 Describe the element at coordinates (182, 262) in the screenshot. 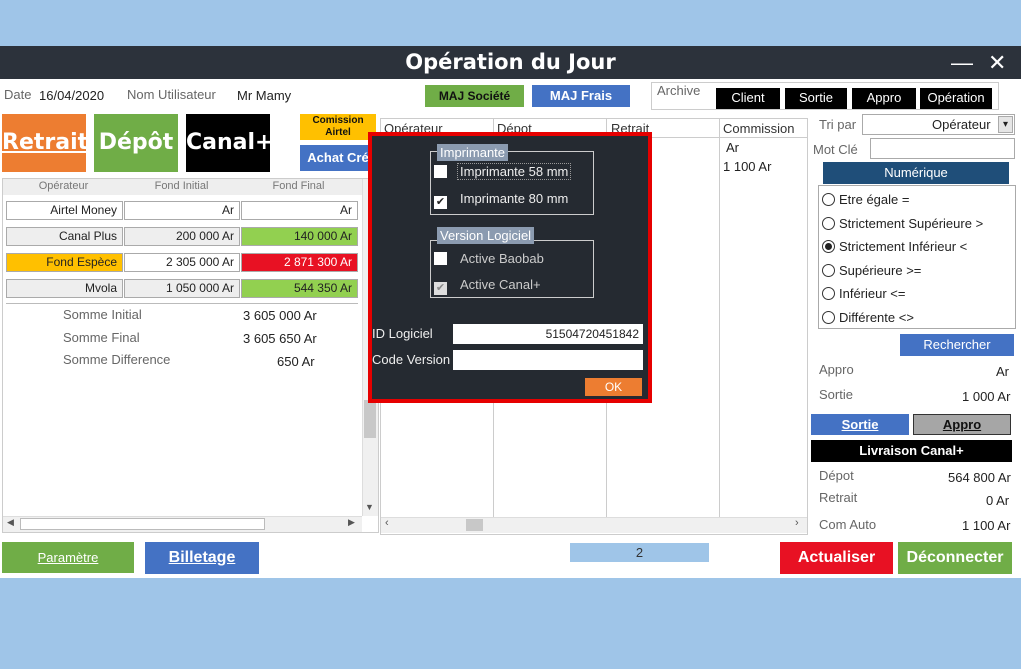

I see `fonds-row-initial: 2 305 000 Ar` at that location.